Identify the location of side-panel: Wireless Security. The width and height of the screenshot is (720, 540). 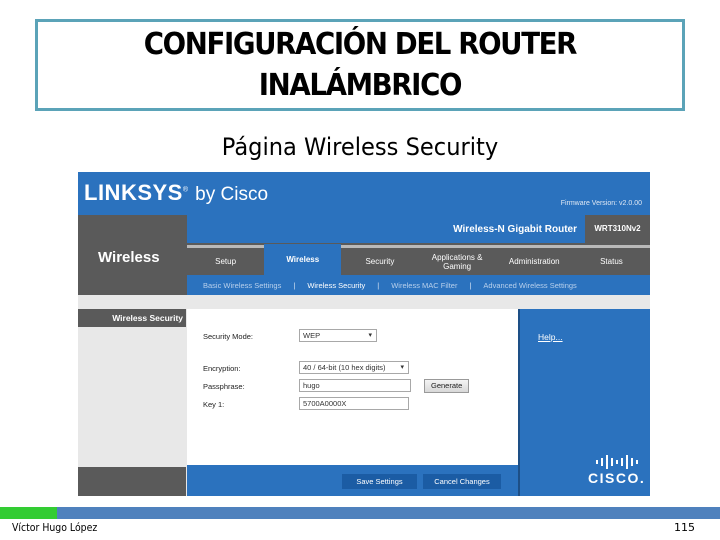
(132, 395).